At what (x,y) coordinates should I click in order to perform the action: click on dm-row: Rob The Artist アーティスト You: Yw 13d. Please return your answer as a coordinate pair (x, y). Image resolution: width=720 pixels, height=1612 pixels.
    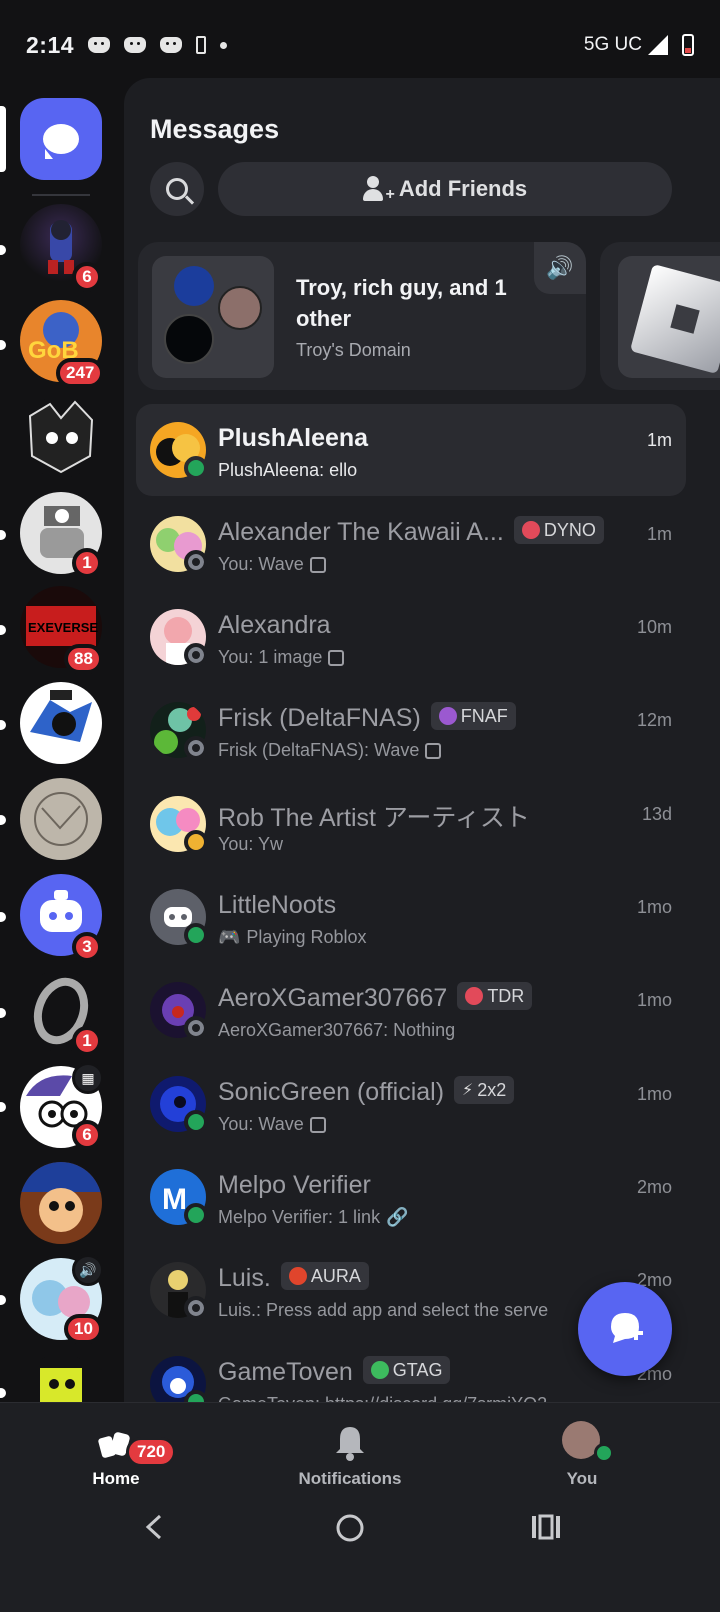
    Looking at the image, I should click on (411, 824).